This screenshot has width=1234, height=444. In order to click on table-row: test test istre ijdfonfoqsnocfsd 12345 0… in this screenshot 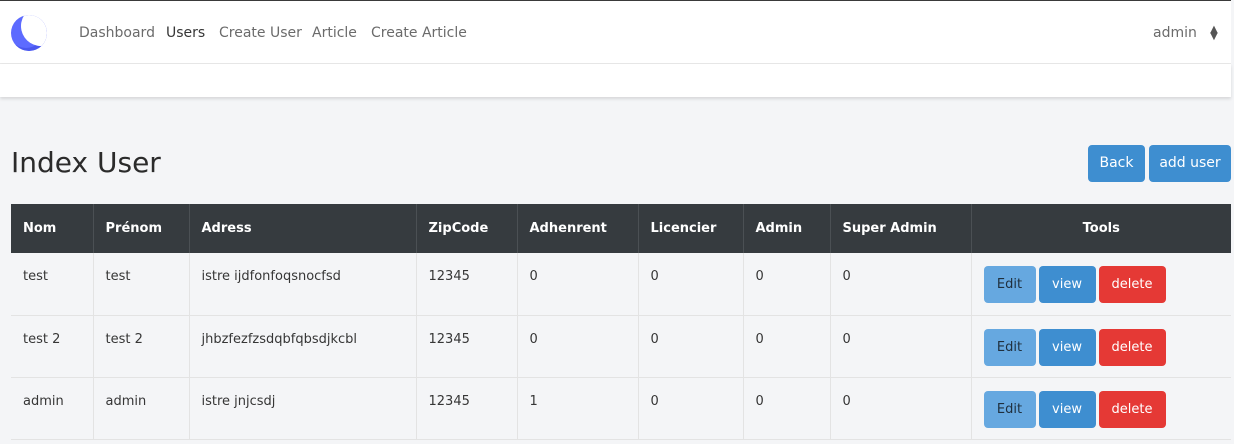, I will do `click(621, 284)`.